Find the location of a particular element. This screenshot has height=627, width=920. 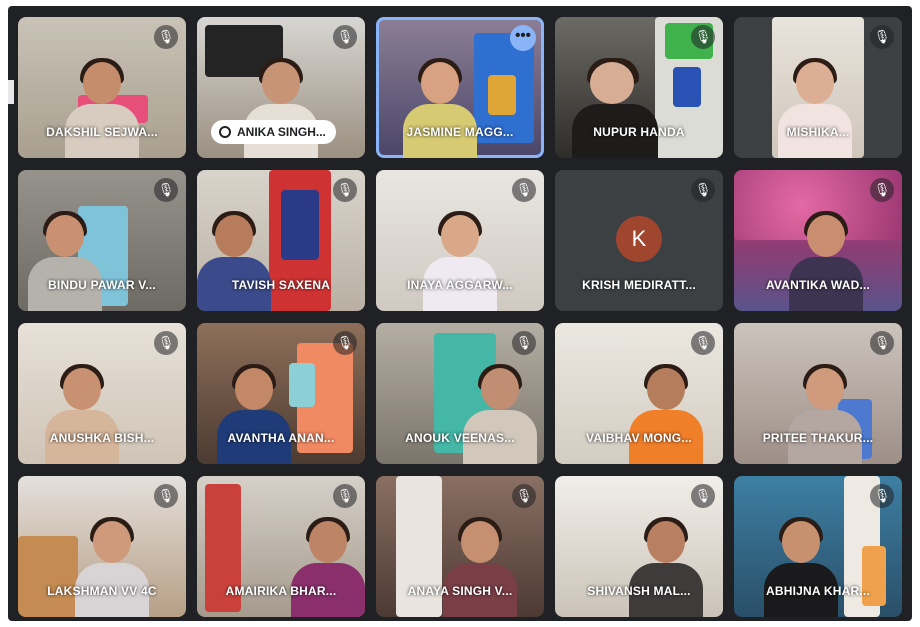

participant-avatar: K is located at coordinates (639, 239).